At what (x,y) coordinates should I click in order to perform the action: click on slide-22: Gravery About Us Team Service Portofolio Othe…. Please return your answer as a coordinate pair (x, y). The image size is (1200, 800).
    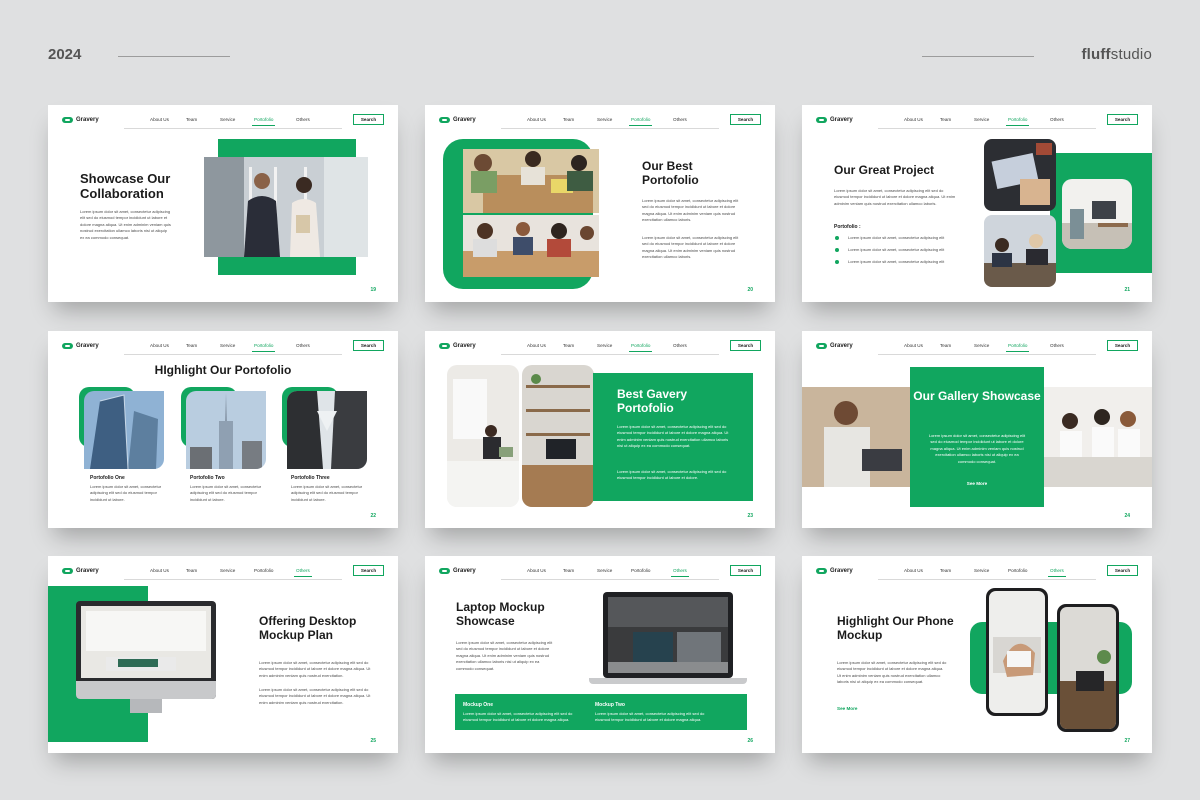
    Looking at the image, I should click on (223, 429).